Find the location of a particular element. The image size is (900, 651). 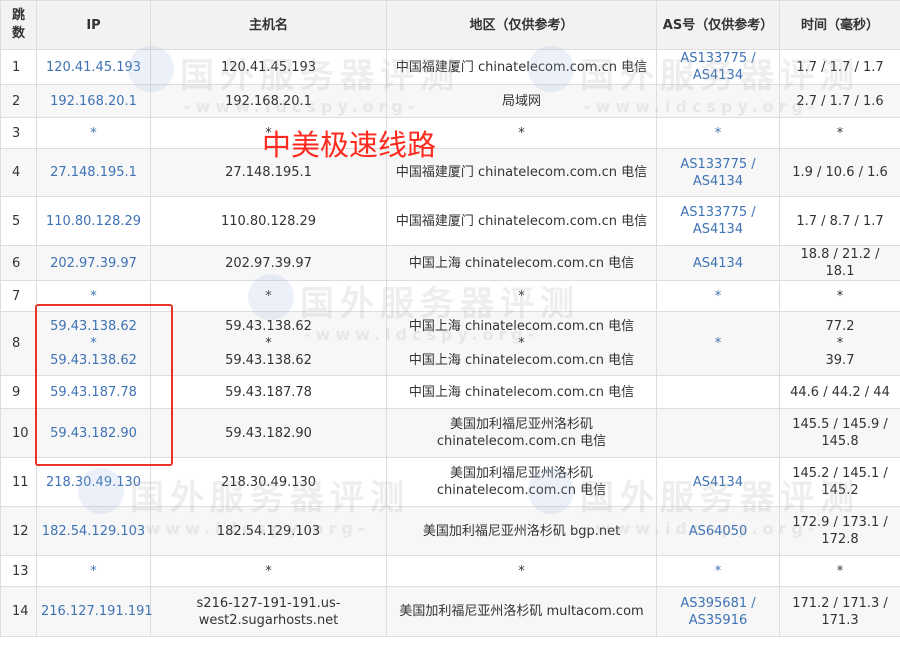

row-region: 美国加利福尼亚州洛杉矶 chinatelecom.com.cn 电信 is located at coordinates (521, 433).